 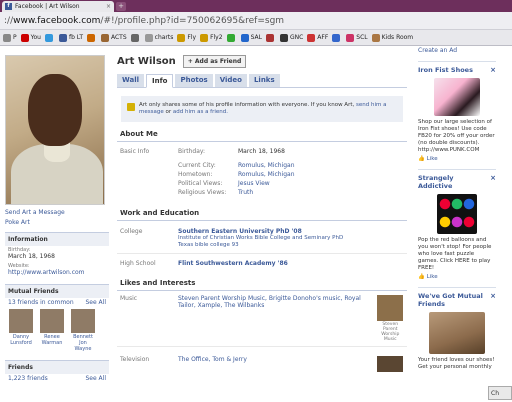 I want to click on url-host: www.facebook.com, so click(x=57, y=20).